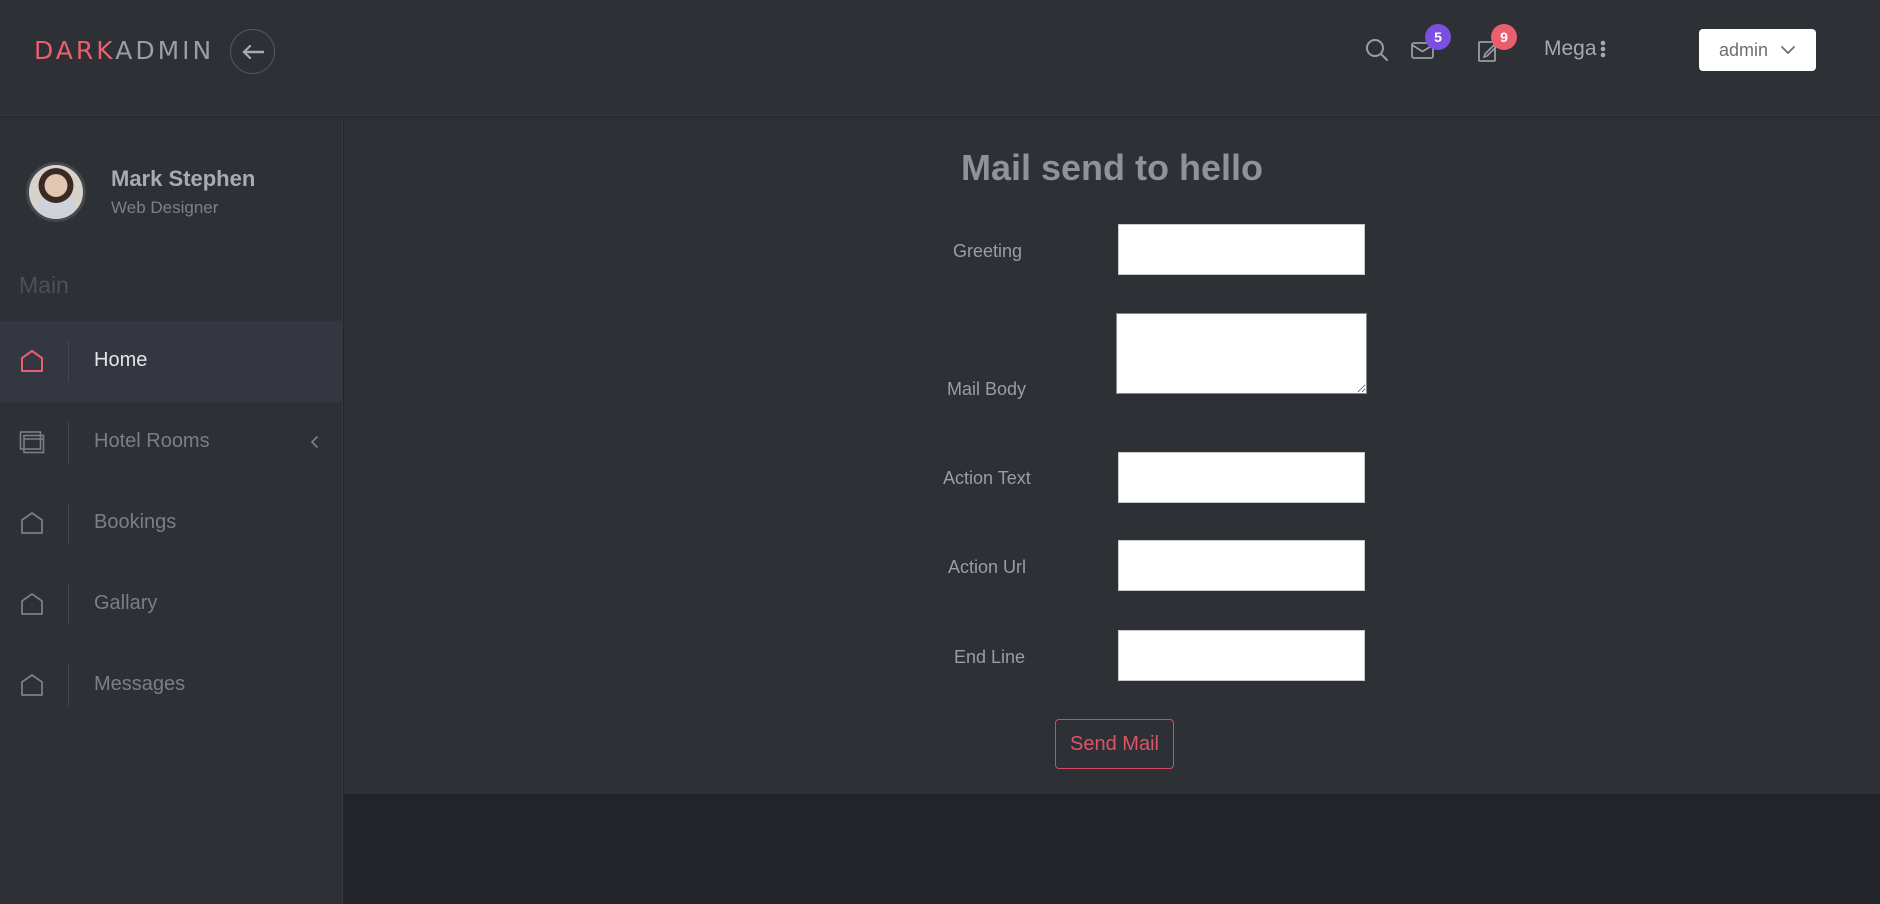 The image size is (1880, 904). Describe the element at coordinates (987, 478) in the screenshot. I see `action-text-label: Action Text` at that location.